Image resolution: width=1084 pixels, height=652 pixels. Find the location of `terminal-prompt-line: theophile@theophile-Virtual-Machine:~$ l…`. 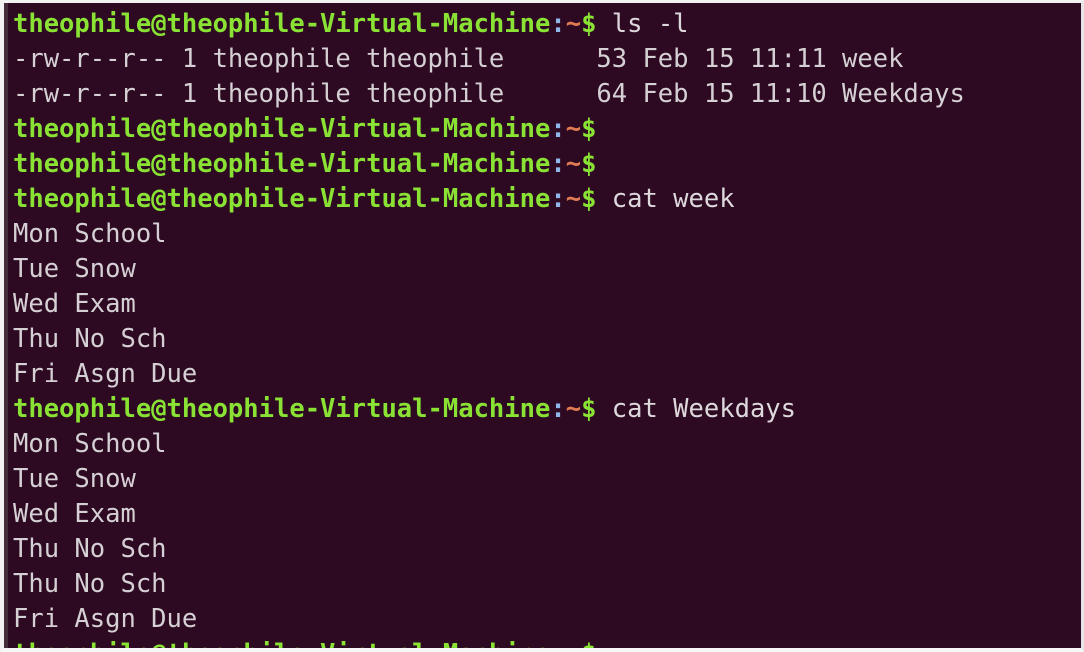

terminal-prompt-line: theophile@theophile-Virtual-Machine:~$ l… is located at coordinates (547, 24).